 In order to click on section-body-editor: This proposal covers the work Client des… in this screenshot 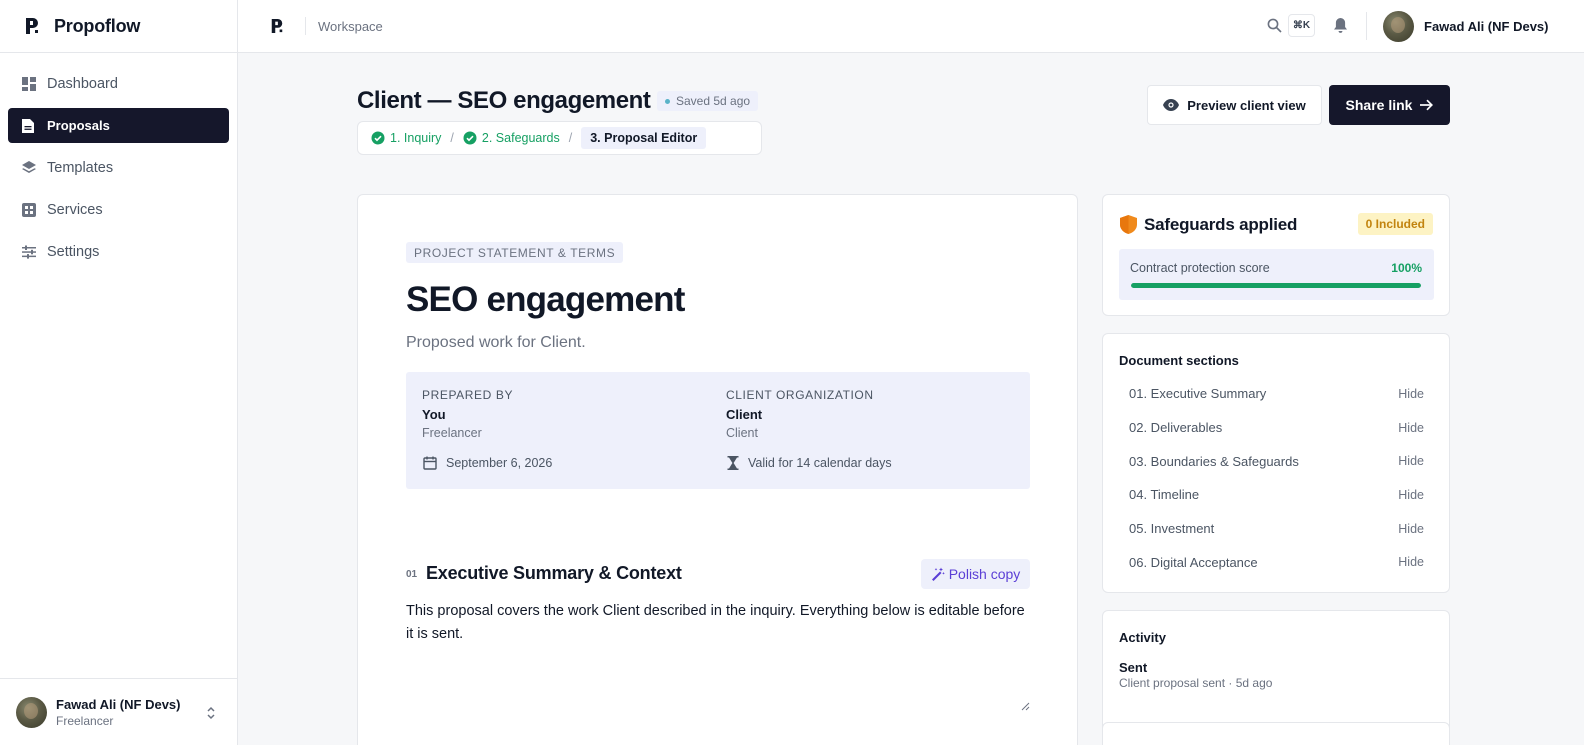, I will do `click(718, 656)`.